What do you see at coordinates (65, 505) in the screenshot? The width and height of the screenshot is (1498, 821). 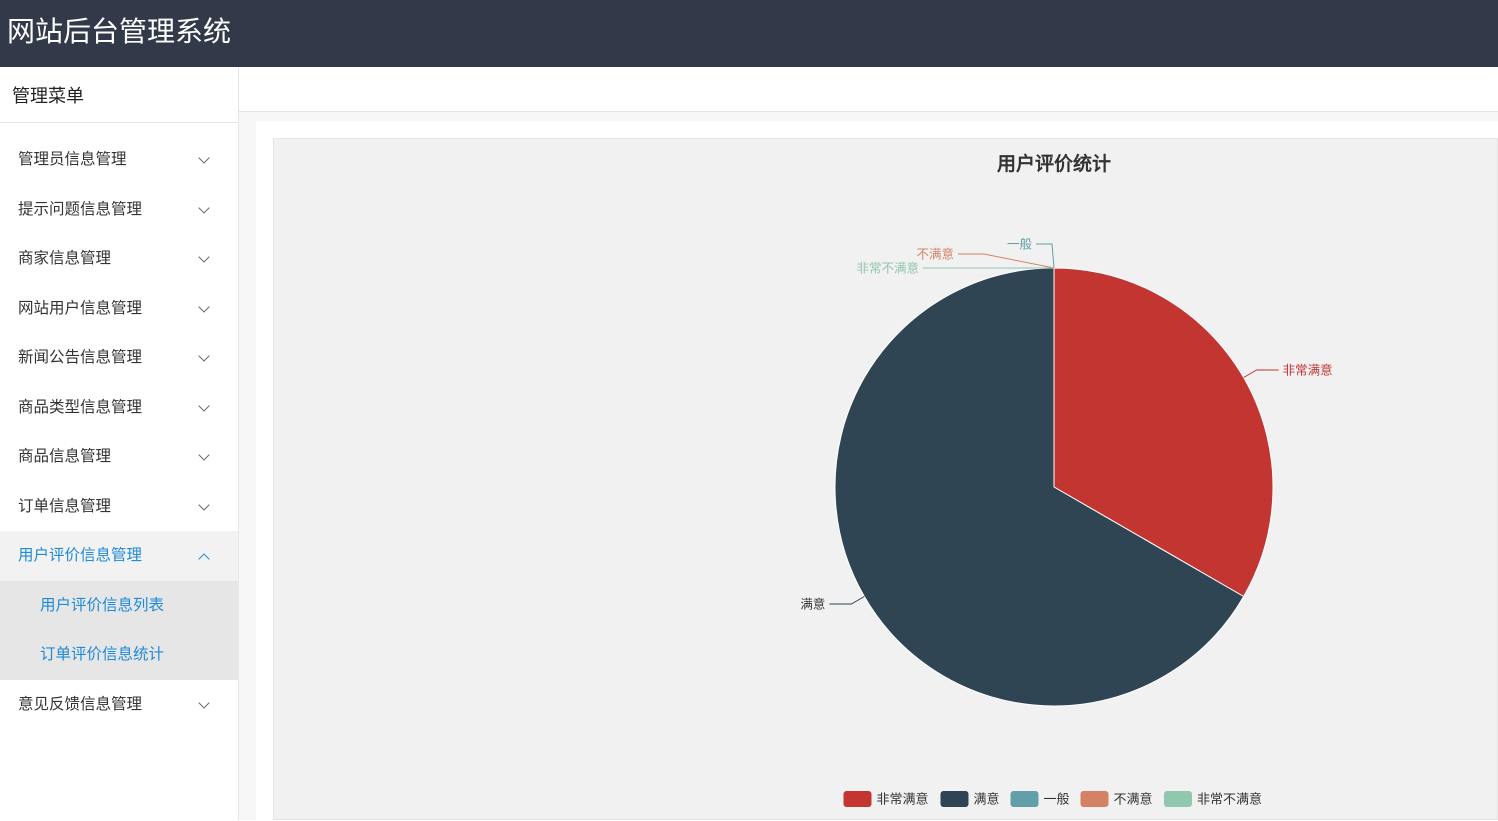 I see `sidebar-item-label: 订单信息管理` at bounding box center [65, 505].